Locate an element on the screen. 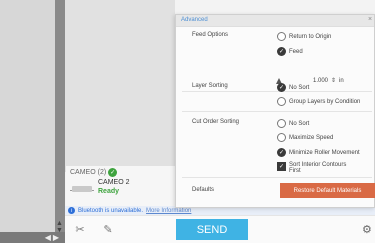 This screenshot has height=243, width=375. nav-right-icon: ▶ is located at coordinates (56, 237).